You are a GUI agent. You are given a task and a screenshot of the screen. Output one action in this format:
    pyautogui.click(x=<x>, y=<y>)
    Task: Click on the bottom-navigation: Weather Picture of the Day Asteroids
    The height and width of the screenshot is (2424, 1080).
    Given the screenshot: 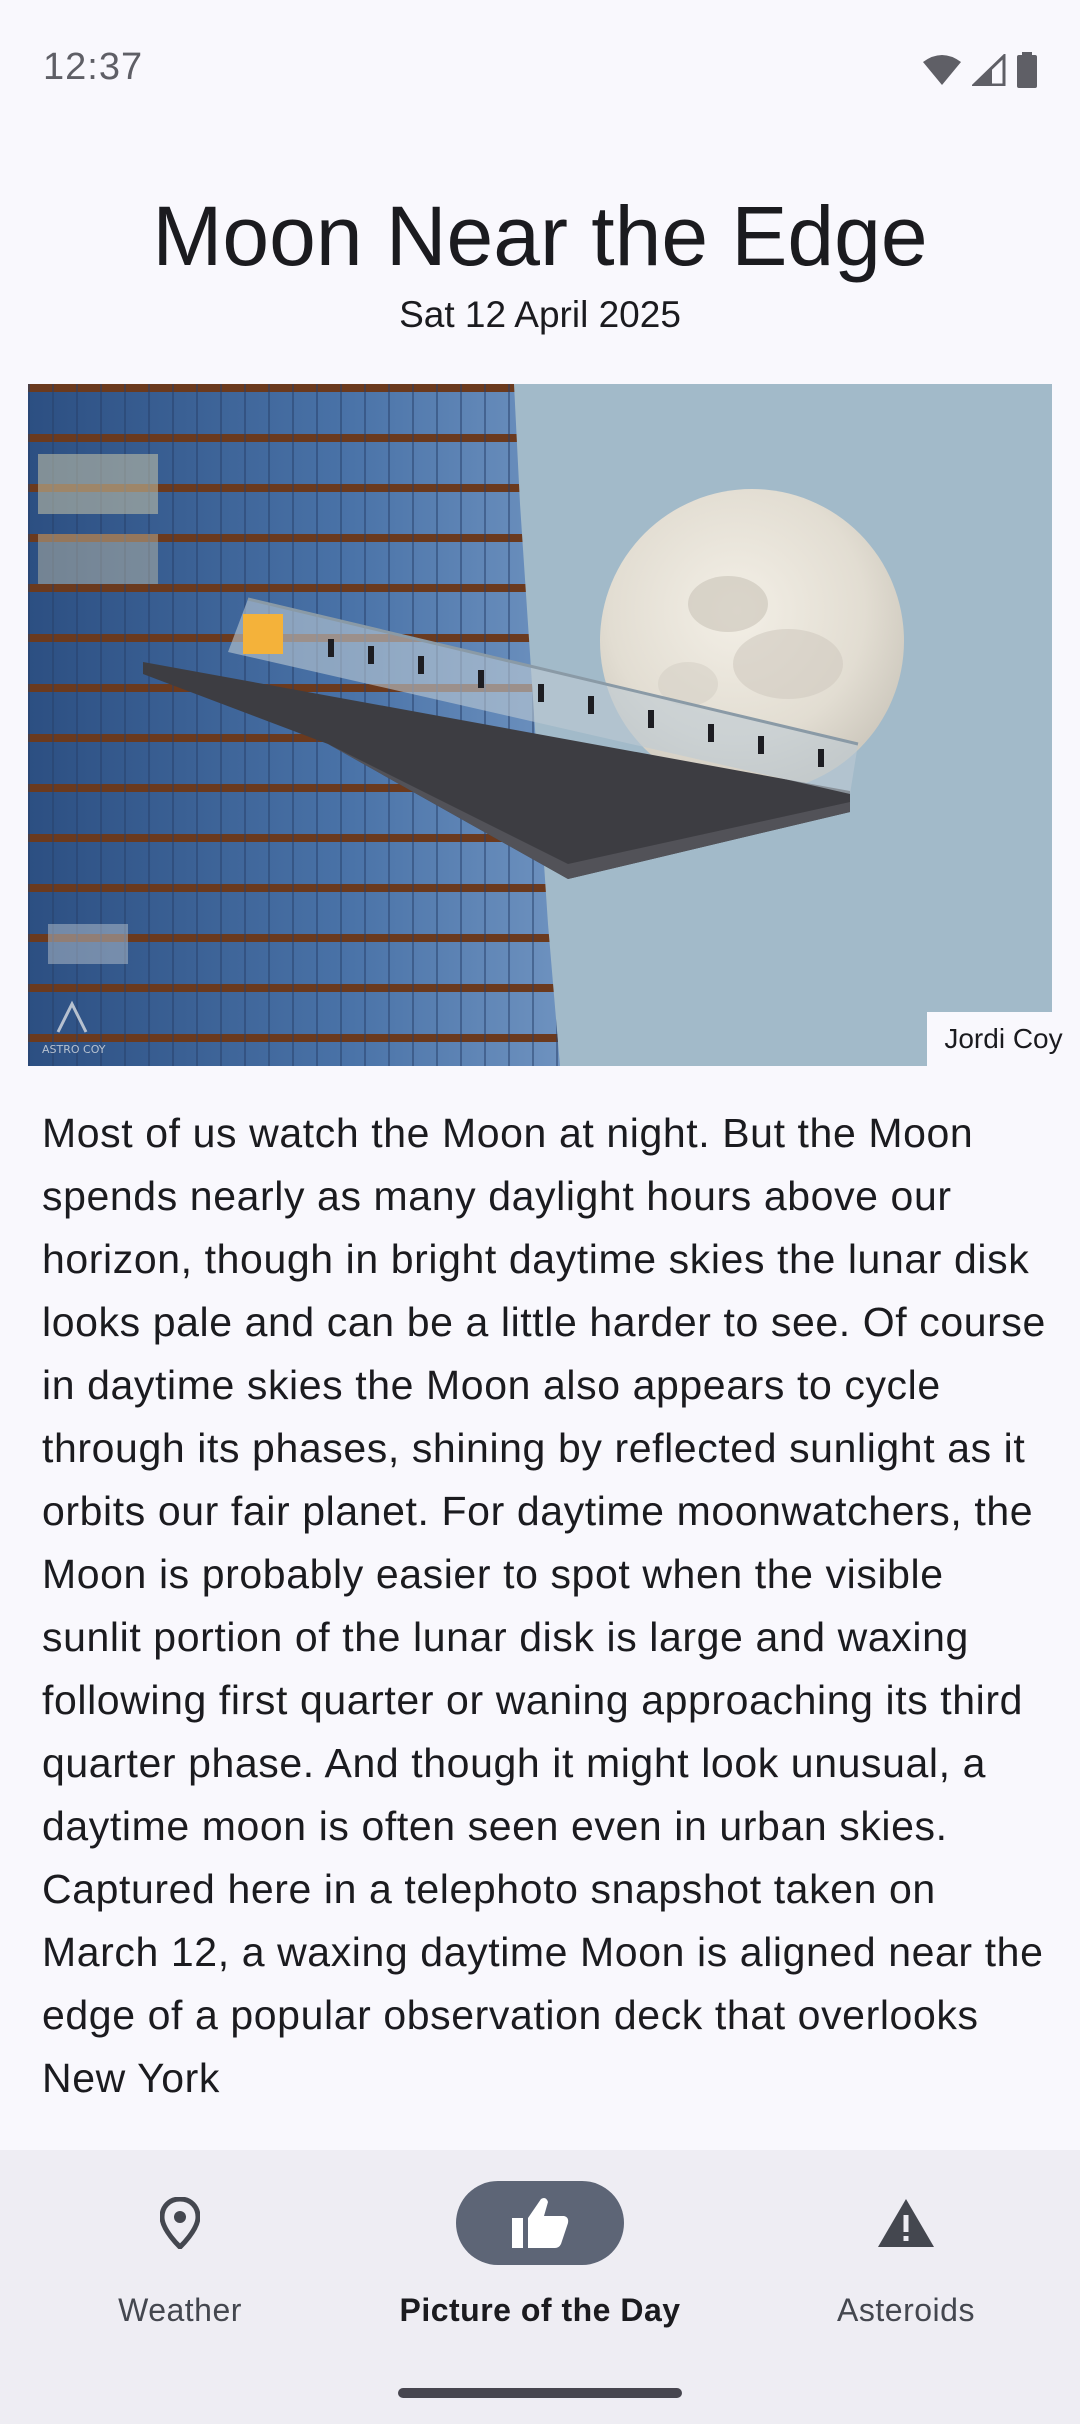 What is the action you would take?
    pyautogui.click(x=540, y=2287)
    